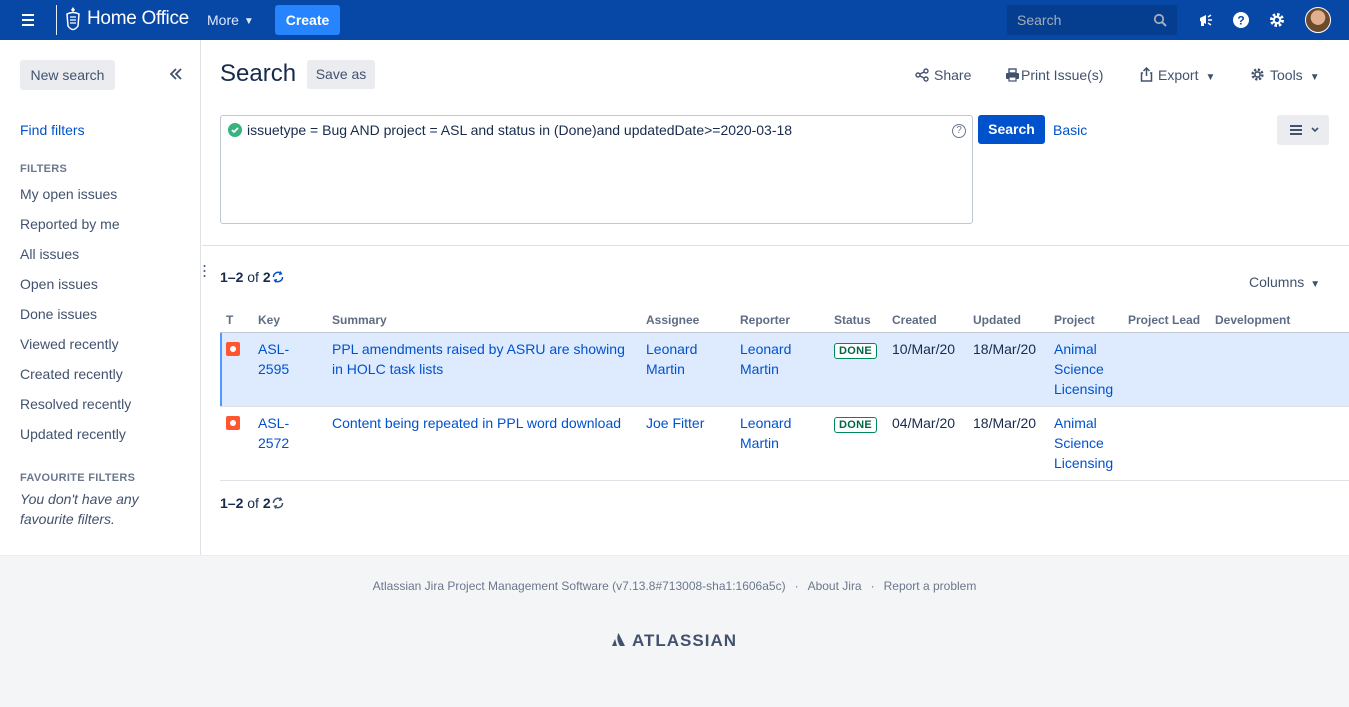  I want to click on column-header-updated: Updated, so click(1007, 320).